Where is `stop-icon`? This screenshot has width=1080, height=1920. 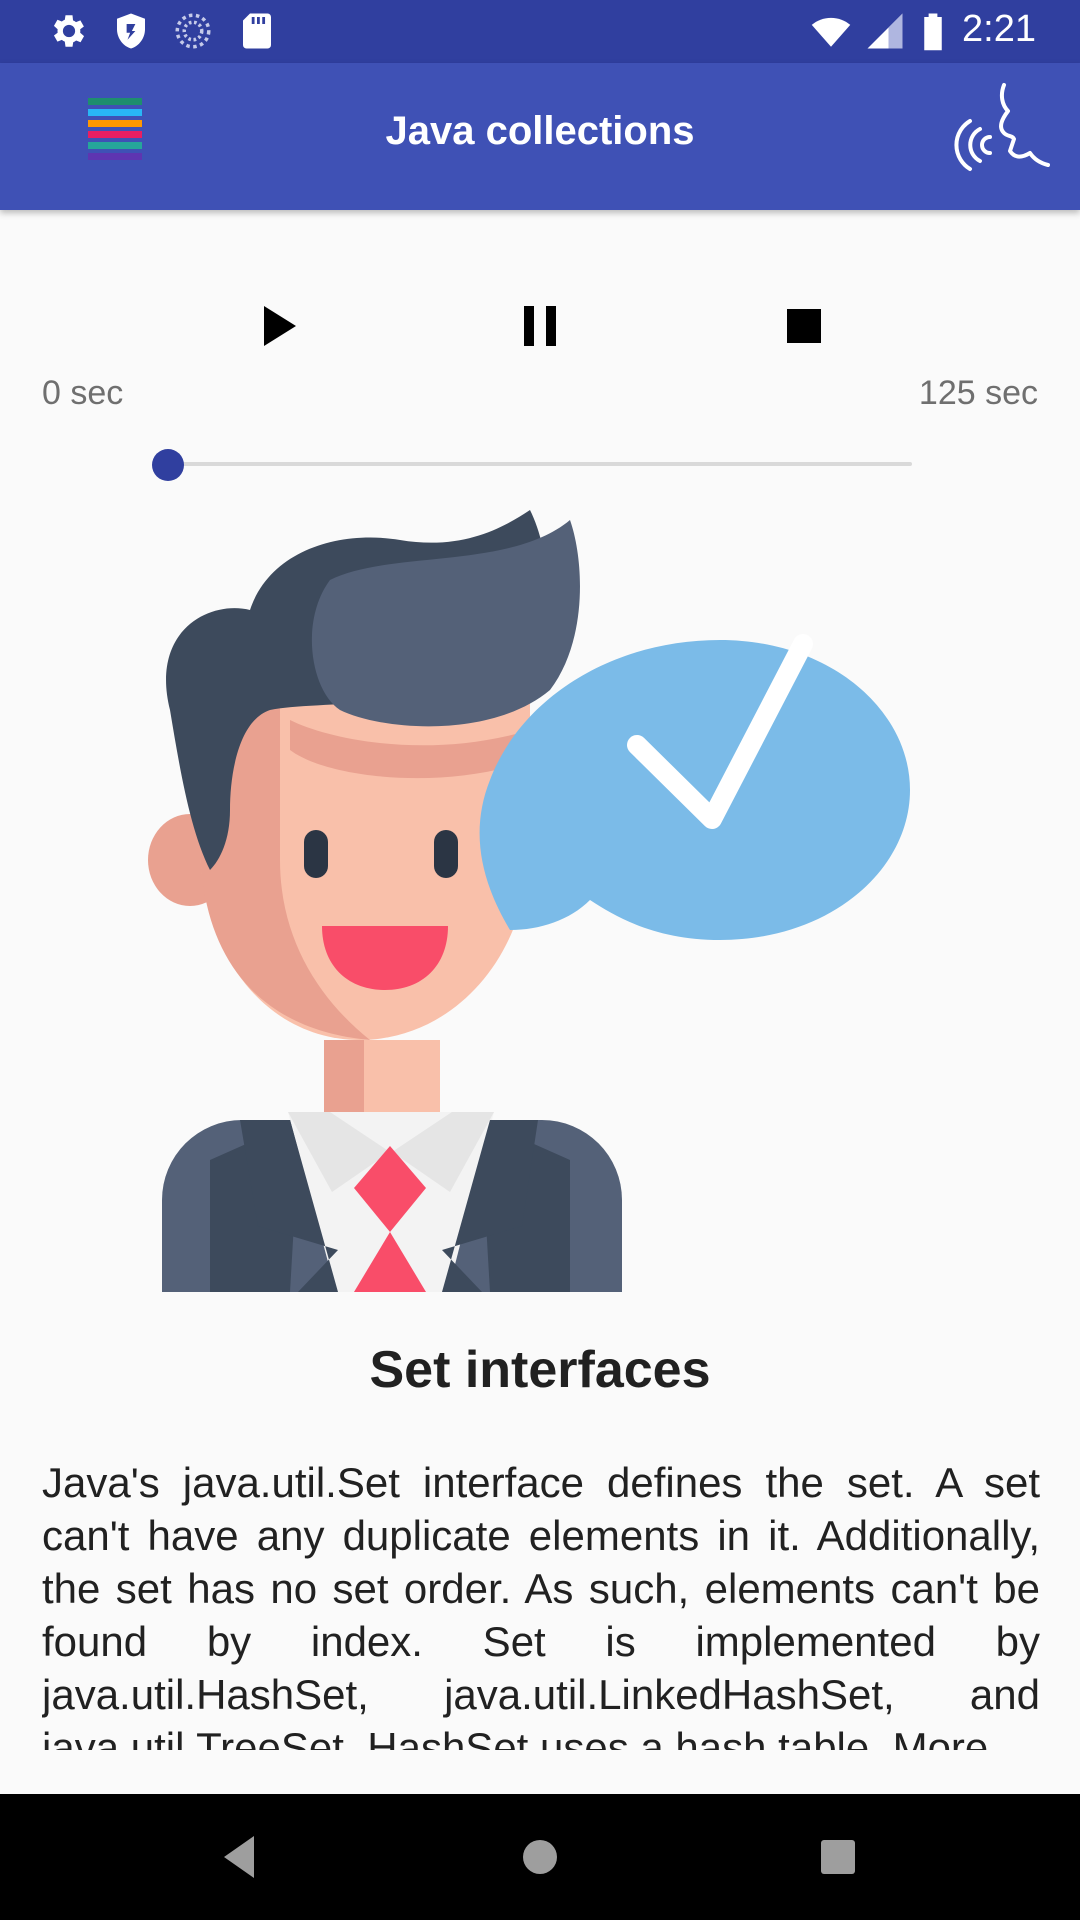 stop-icon is located at coordinates (804, 326).